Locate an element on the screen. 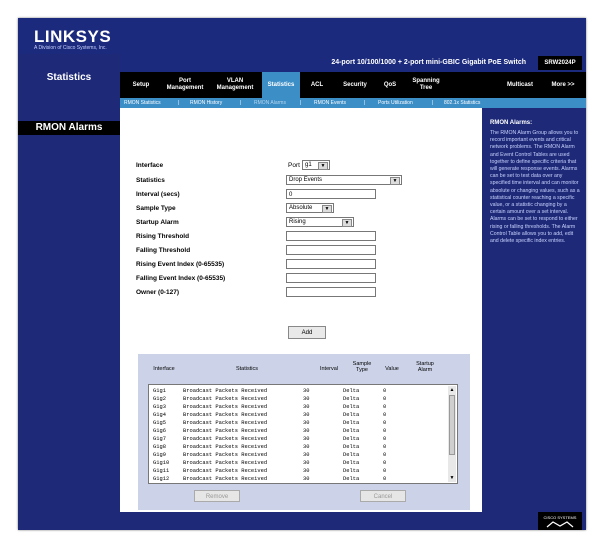 The width and height of the screenshot is (599, 545). port-label: Port is located at coordinates (294, 165).